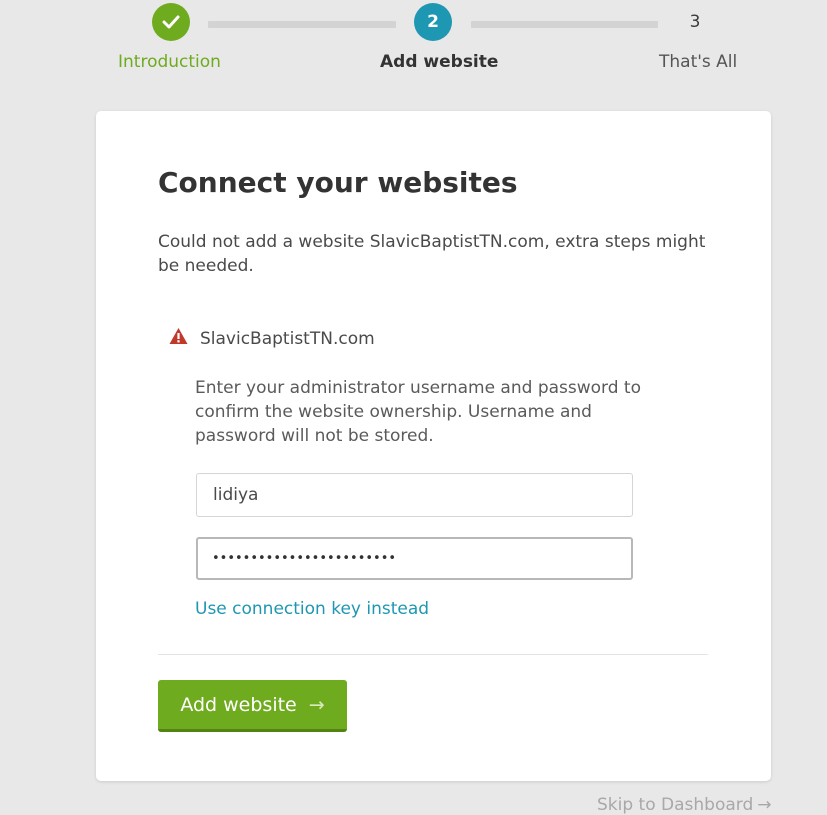 Image resolution: width=827 pixels, height=815 pixels. I want to click on check-icon, so click(171, 22).